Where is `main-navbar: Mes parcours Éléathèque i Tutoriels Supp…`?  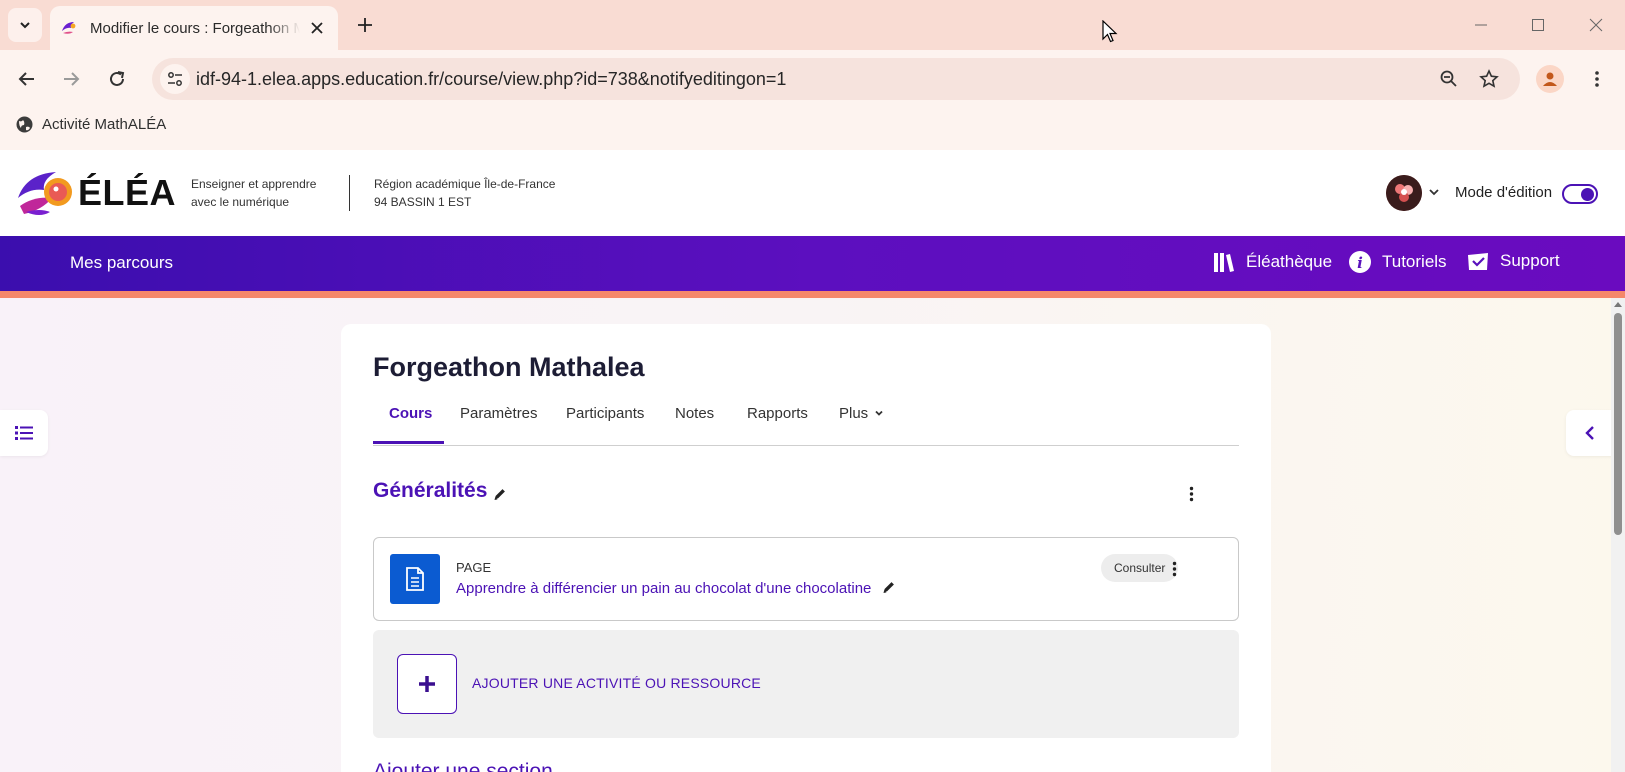
main-navbar: Mes parcours Éléathèque i Tutoriels Supp… is located at coordinates (812, 263).